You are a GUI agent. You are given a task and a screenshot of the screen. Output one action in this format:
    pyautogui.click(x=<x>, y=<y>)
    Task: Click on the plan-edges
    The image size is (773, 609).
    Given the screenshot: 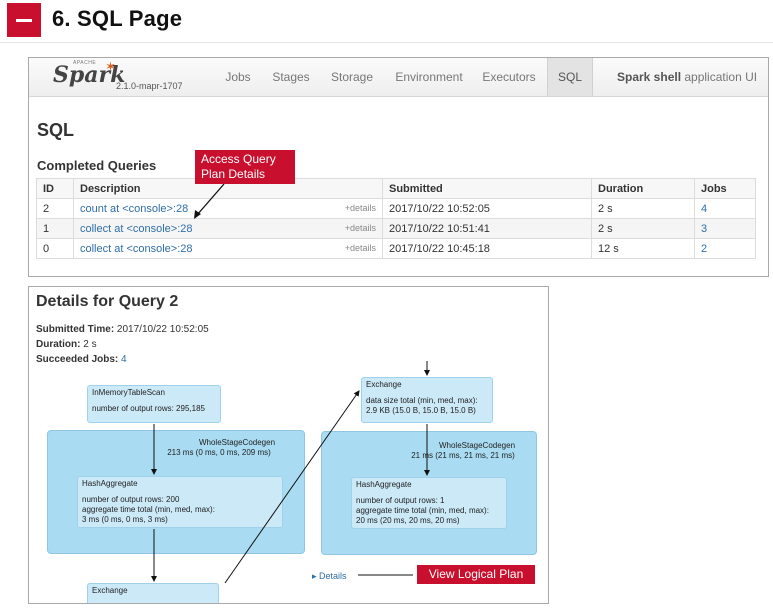 What is the action you would take?
    pyautogui.click(x=290, y=472)
    